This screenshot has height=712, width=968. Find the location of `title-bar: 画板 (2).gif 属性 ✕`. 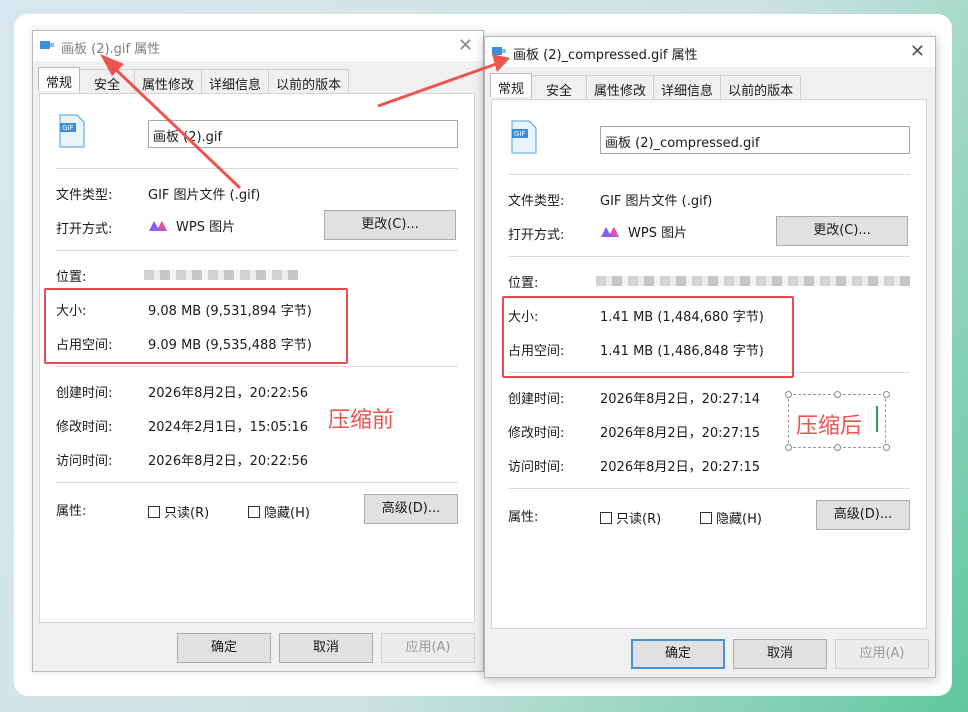

title-bar: 画板 (2).gif 属性 ✕ is located at coordinates (258, 46).